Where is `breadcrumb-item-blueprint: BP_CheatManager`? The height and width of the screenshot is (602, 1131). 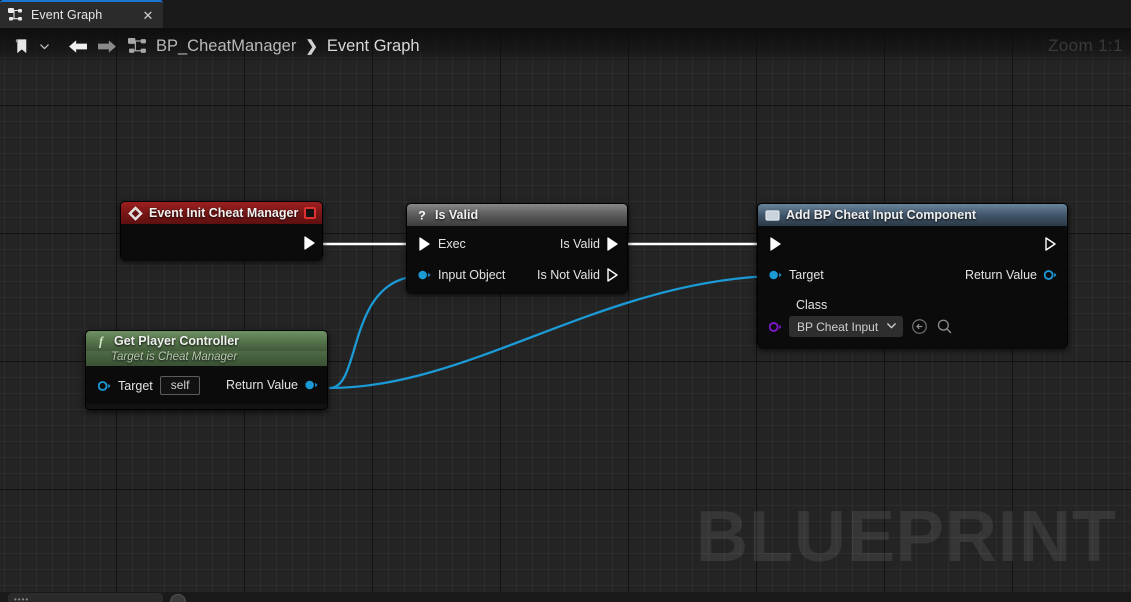 breadcrumb-item-blueprint: BP_CheatManager is located at coordinates (226, 46).